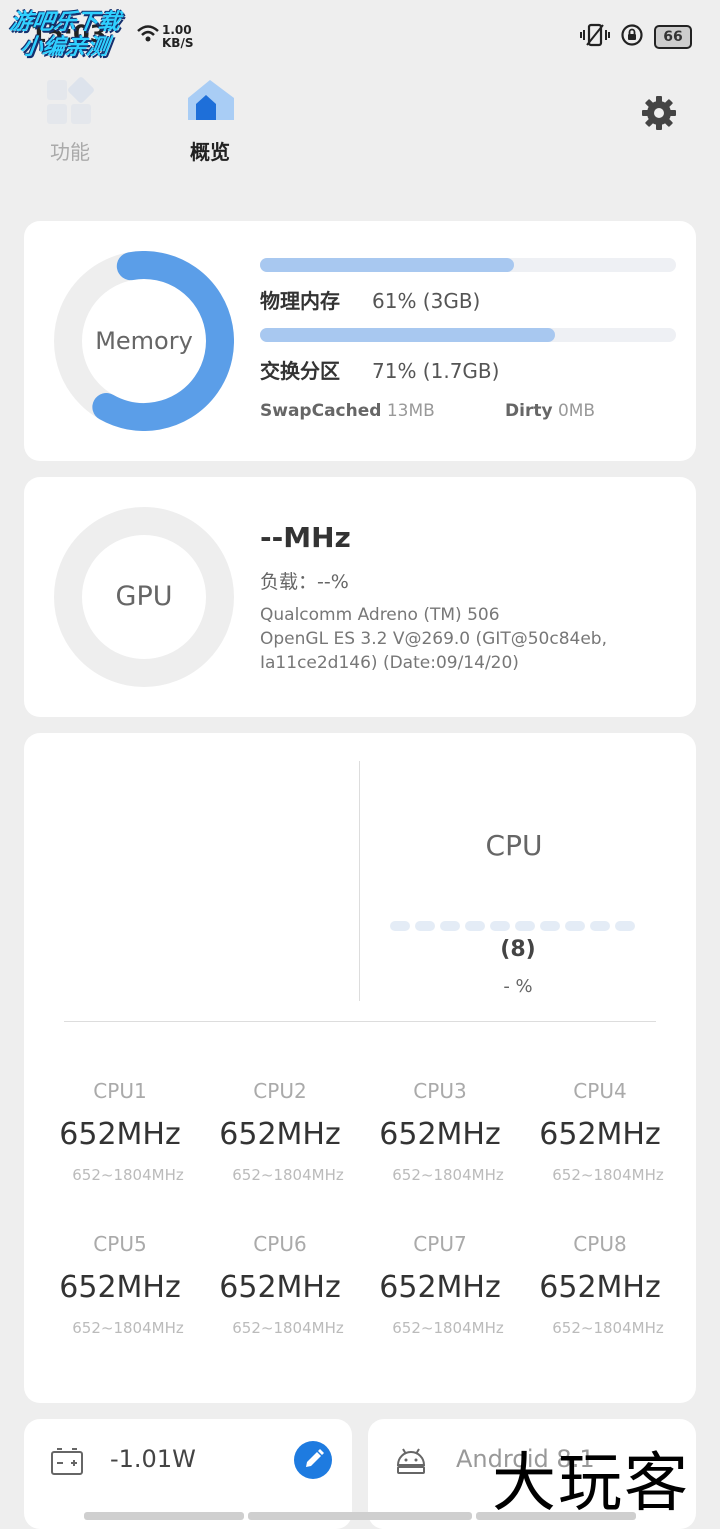  I want to click on cpu-core-1: CPU1 652MHz 652~1804MHz, so click(120, 1131).